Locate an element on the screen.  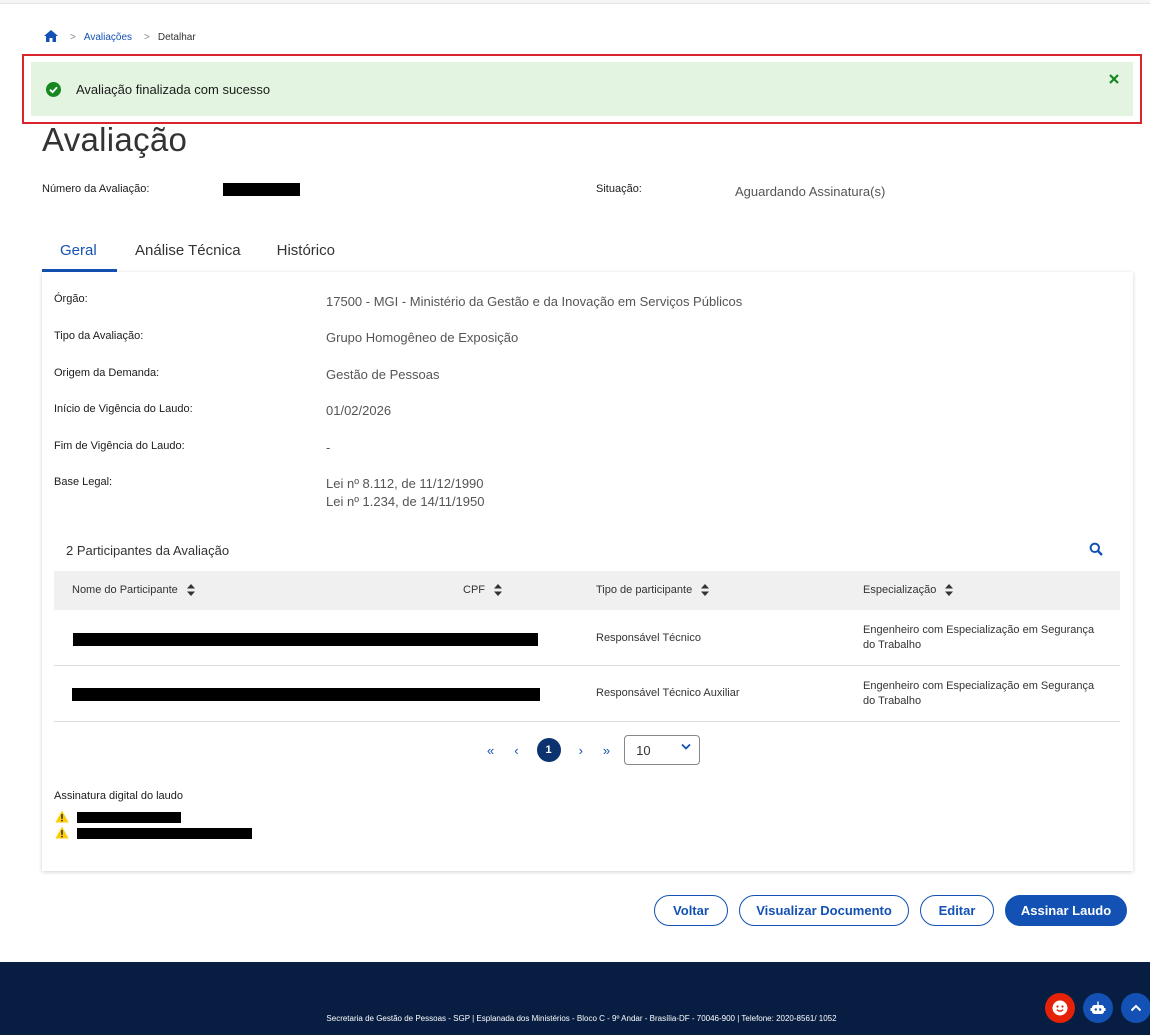
assinar-laudo-button: Assinar Laudo is located at coordinates (1066, 910).